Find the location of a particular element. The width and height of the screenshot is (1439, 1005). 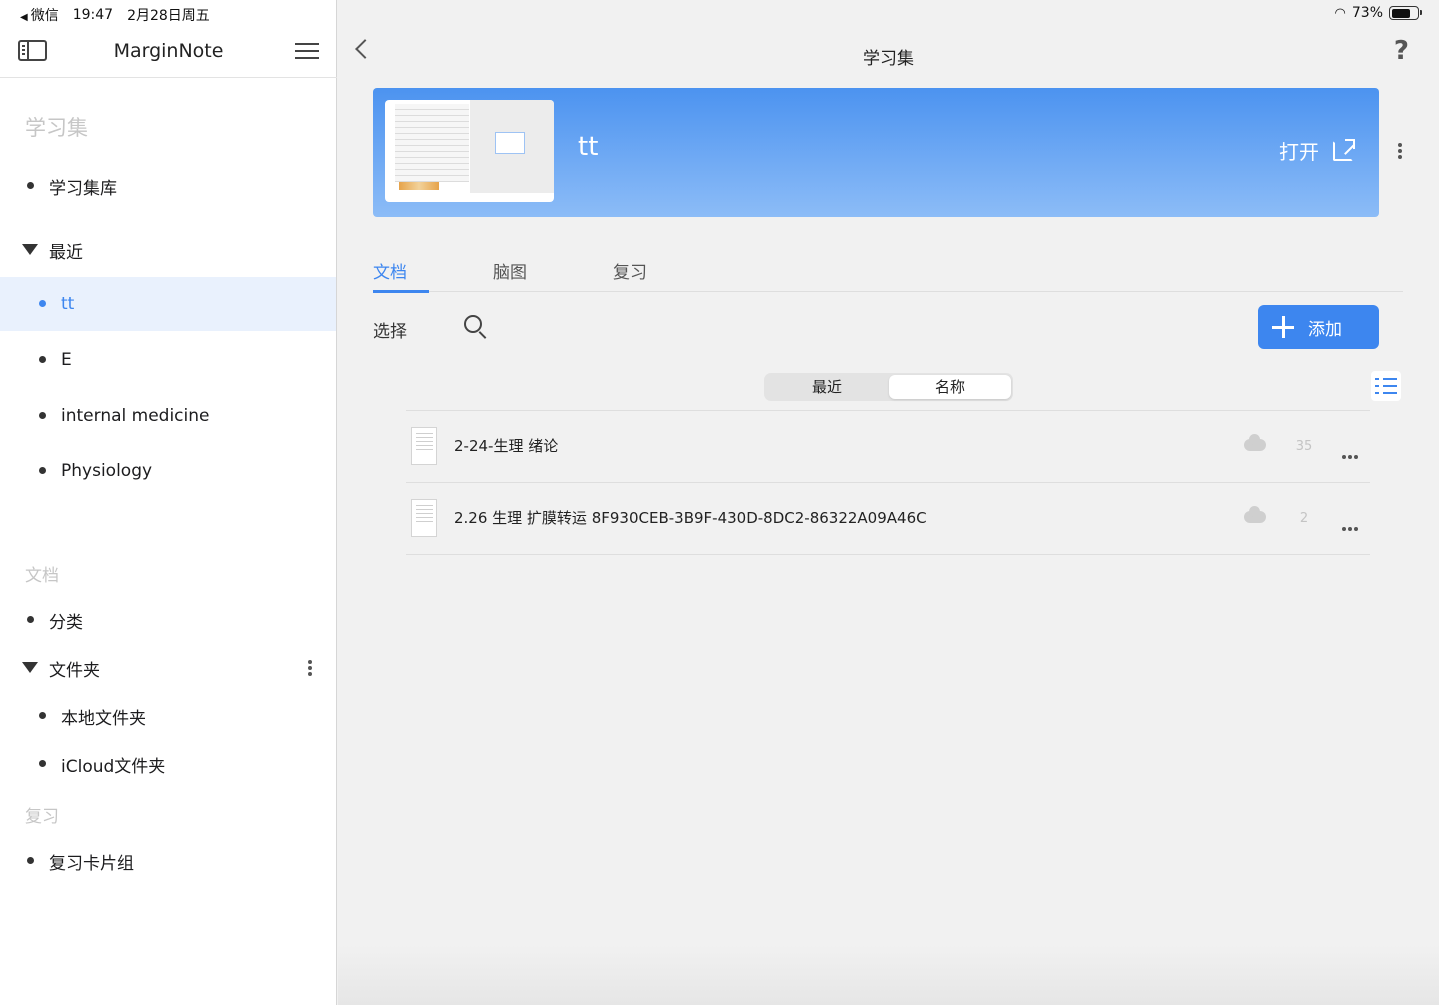

sidebar-item-label: 学习集库 is located at coordinates (83, 188).